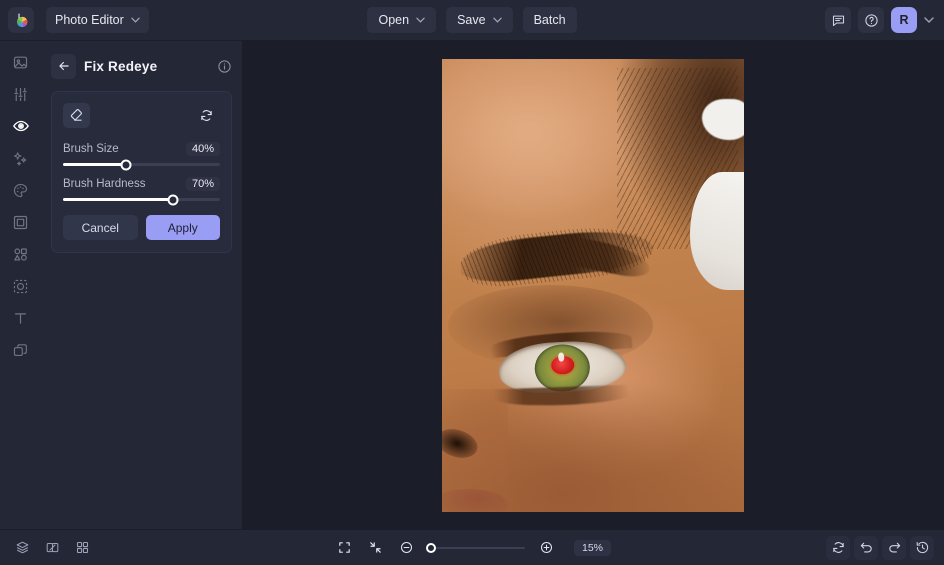 The height and width of the screenshot is (565, 944). I want to click on sidebar-item-layers, so click(21, 350).